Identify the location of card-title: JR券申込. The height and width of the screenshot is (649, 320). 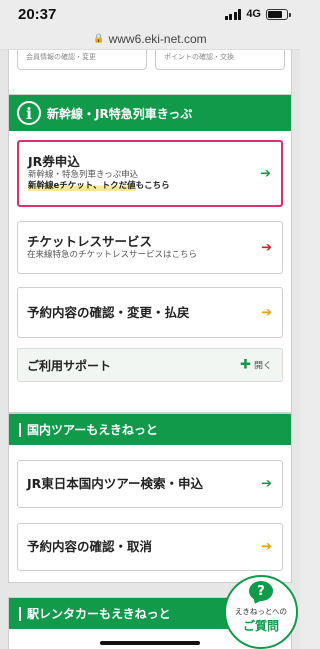
(54, 162).